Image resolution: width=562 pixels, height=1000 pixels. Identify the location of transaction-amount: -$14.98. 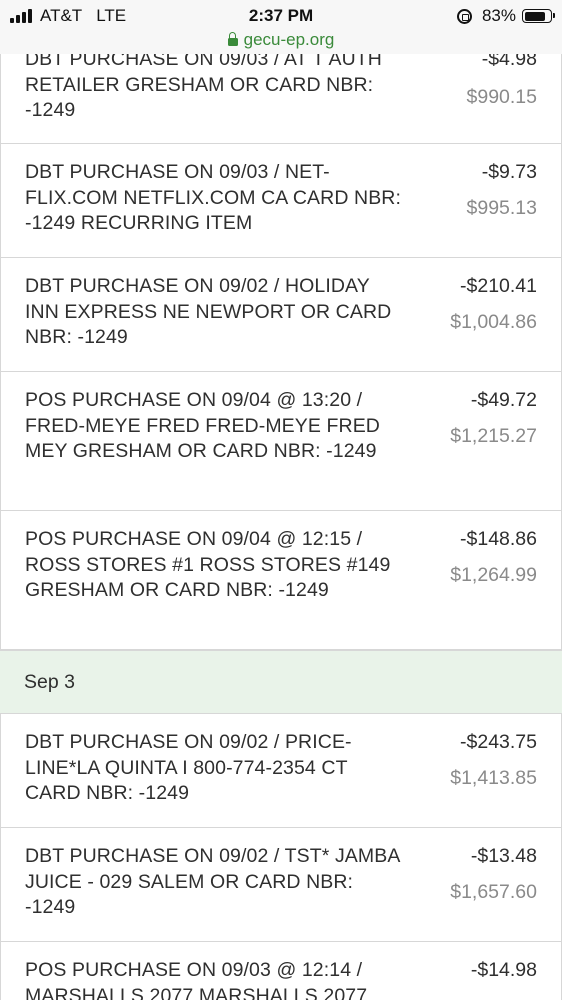
(503, 970).